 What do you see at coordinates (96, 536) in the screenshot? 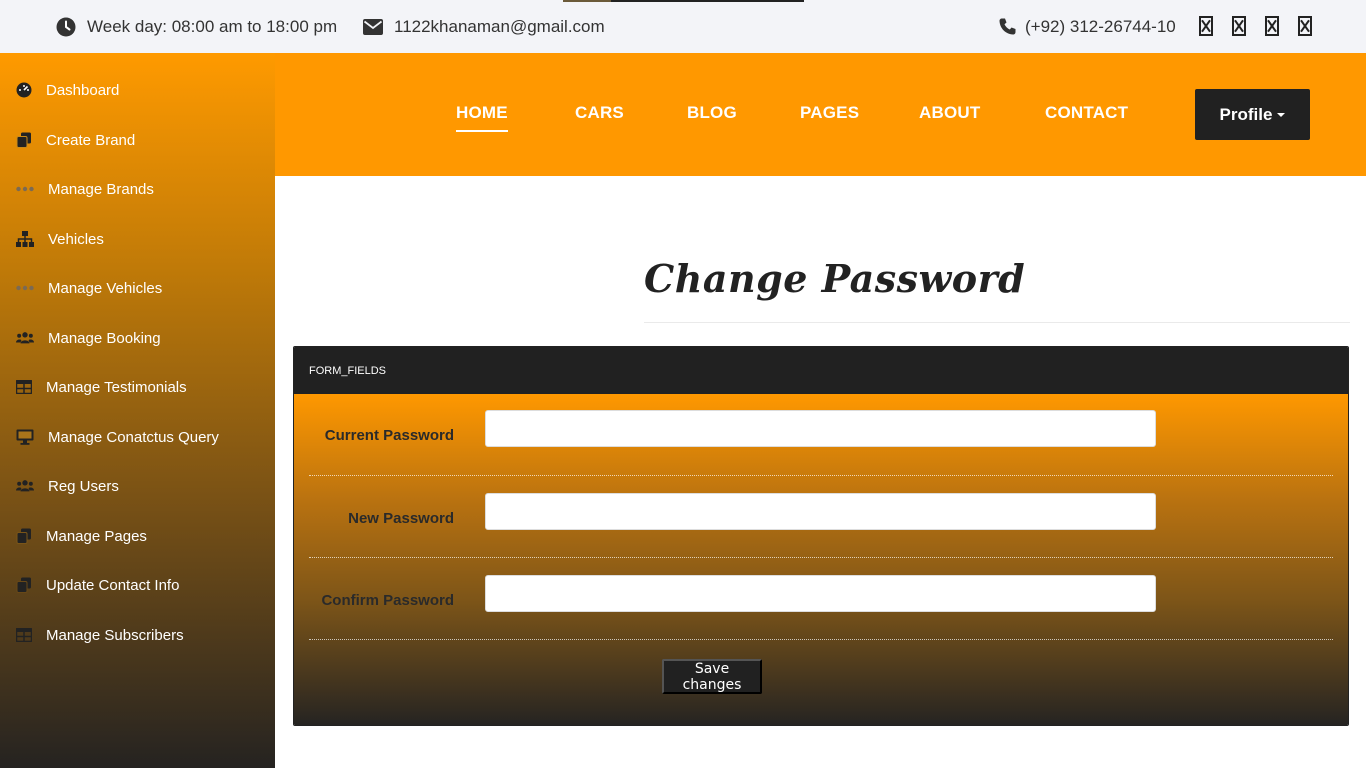
I see `sidebar-item-label: Manage Pages` at bounding box center [96, 536].